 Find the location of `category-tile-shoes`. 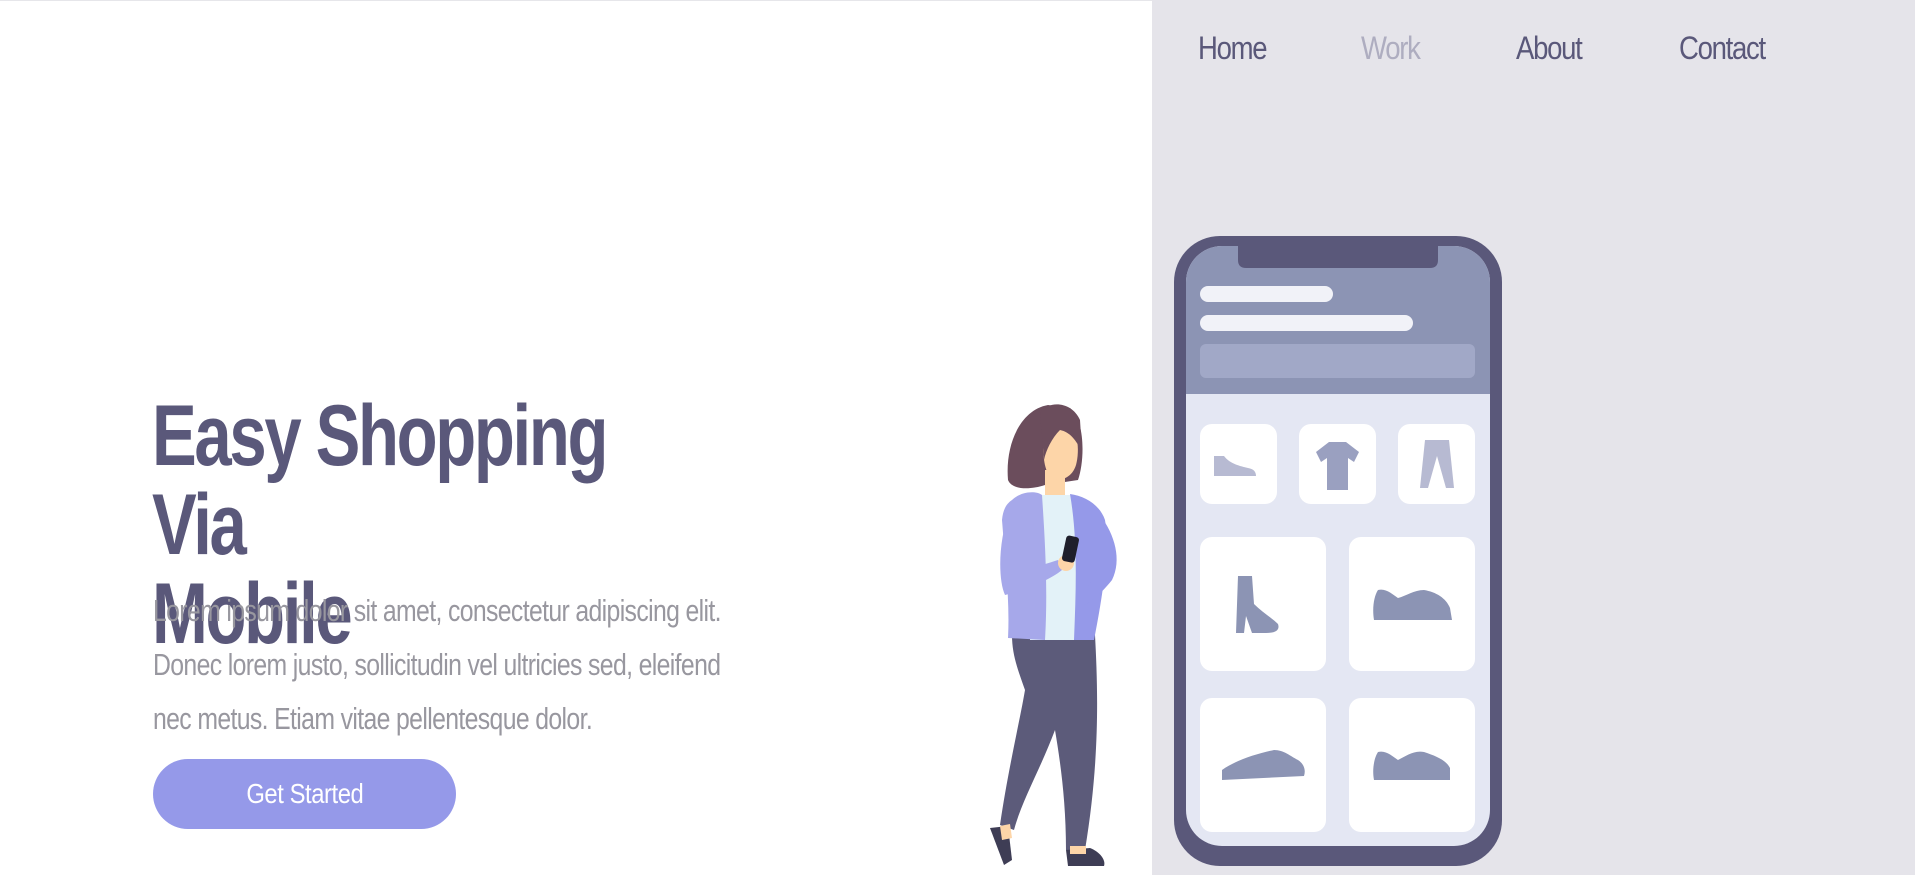

category-tile-shoes is located at coordinates (1238, 464).